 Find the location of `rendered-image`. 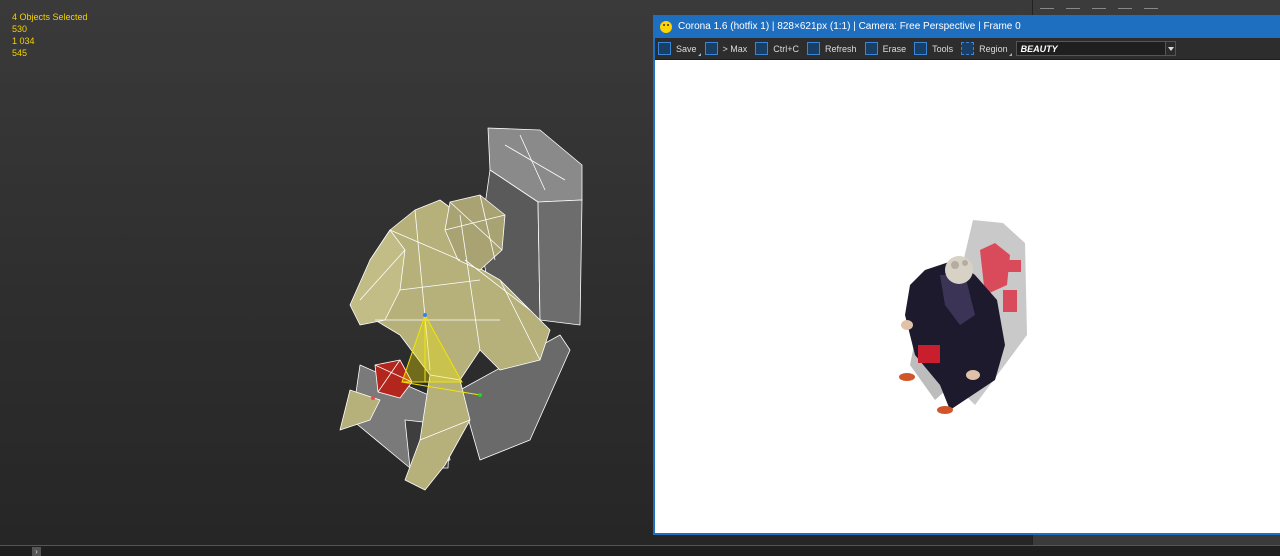

rendered-image is located at coordinates (963, 317).